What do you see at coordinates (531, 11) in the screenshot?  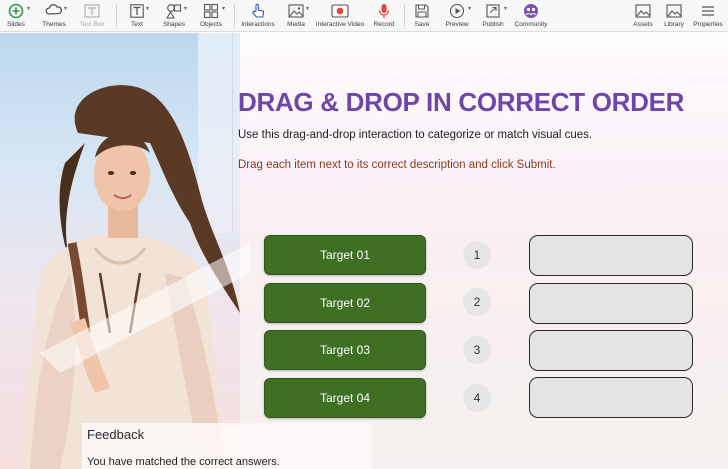 I see `community-icon` at bounding box center [531, 11].